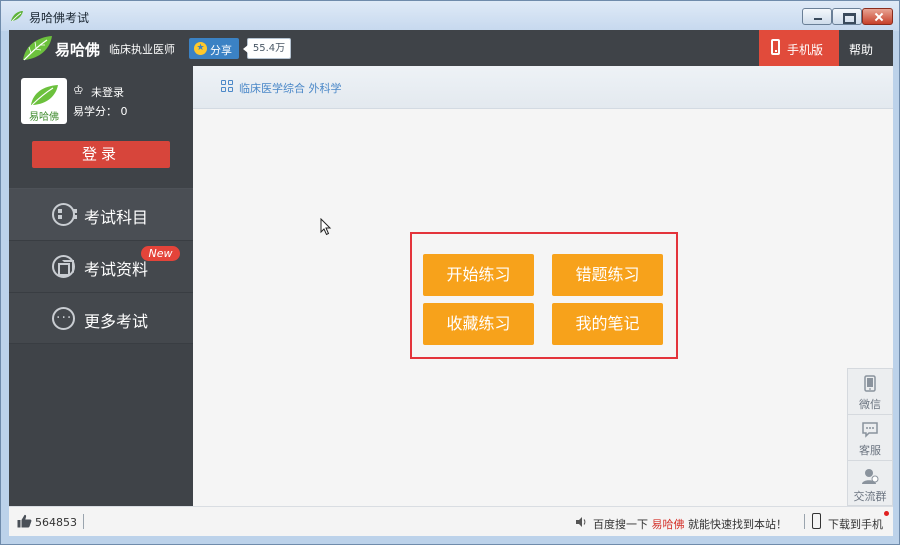 Image resolution: width=900 pixels, height=545 pixels. Describe the element at coordinates (544, 295) in the screenshot. I see `practice-actions-panel: 开始练习 错题练习 收藏练习 我的笔记` at that location.